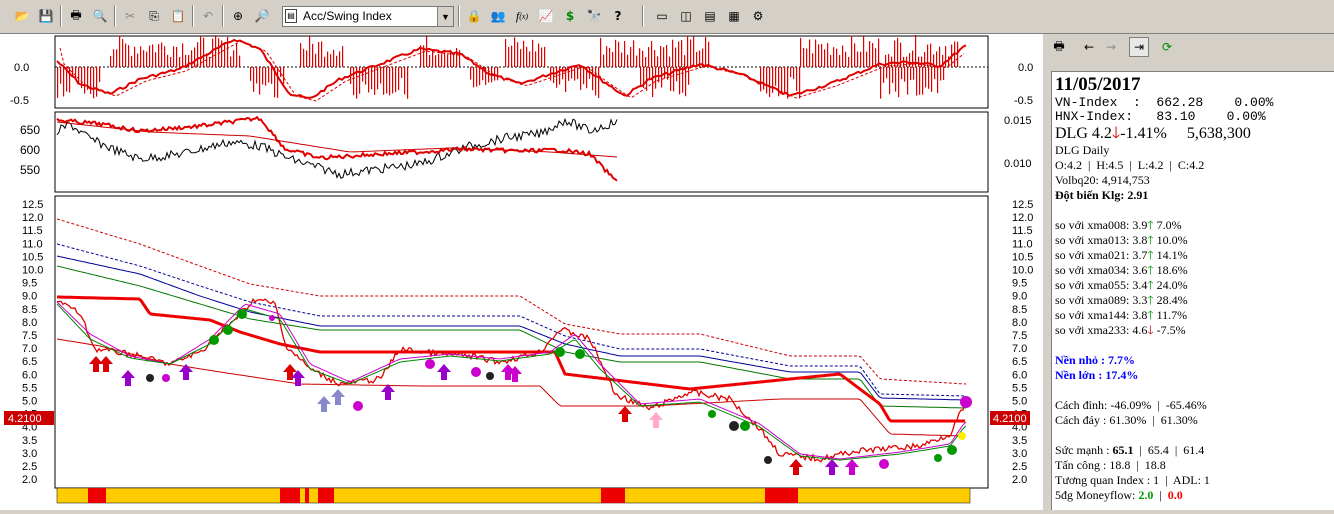 This screenshot has width=1334, height=514. I want to click on chevron-down-icon: ▼, so click(445, 16).